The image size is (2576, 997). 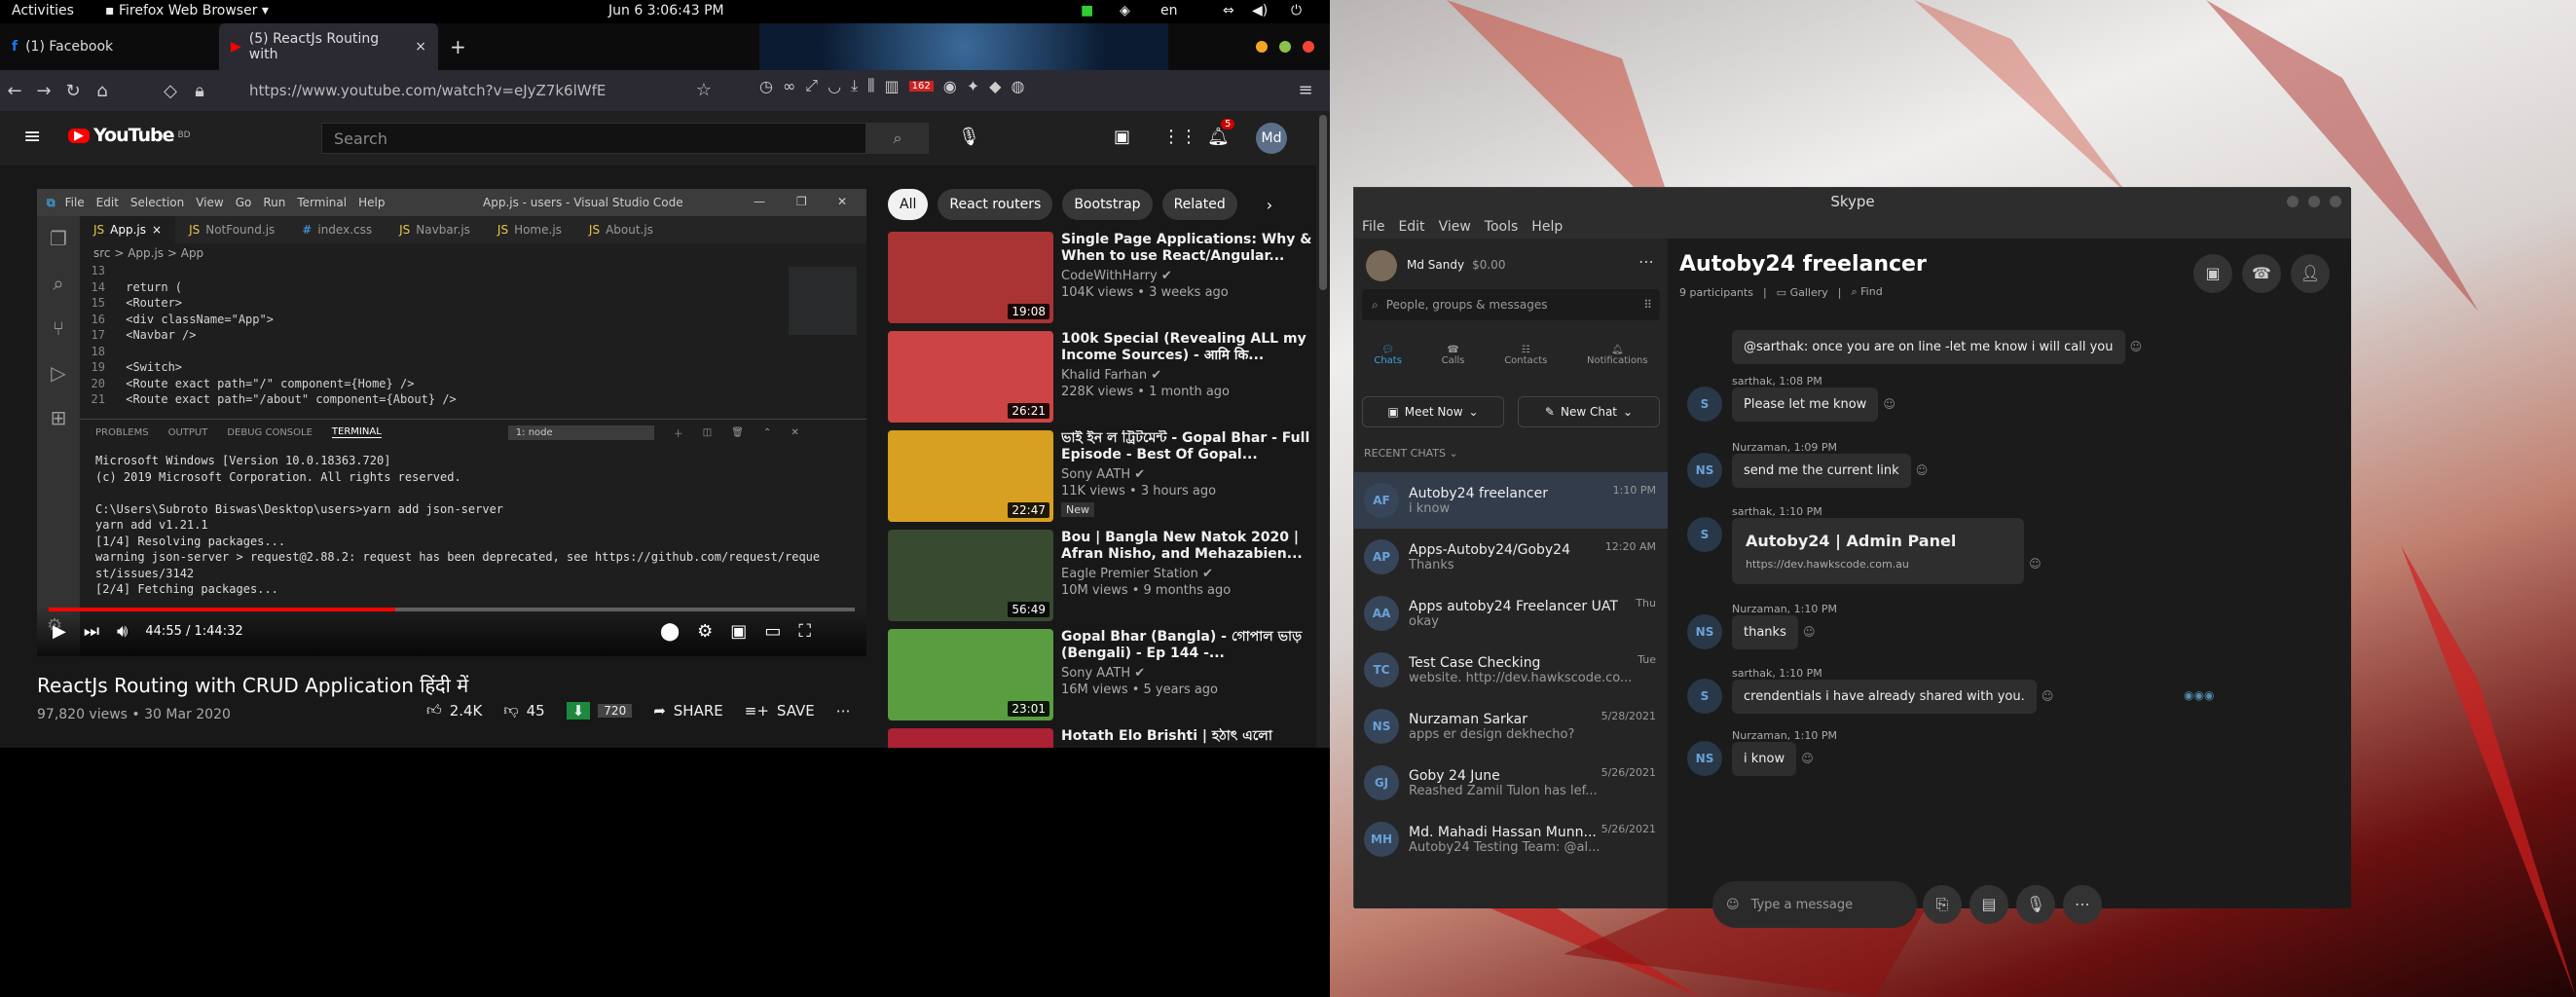 What do you see at coordinates (1456, 265) in the screenshot?
I see `profile-info: Md Sandy $0.00` at bounding box center [1456, 265].